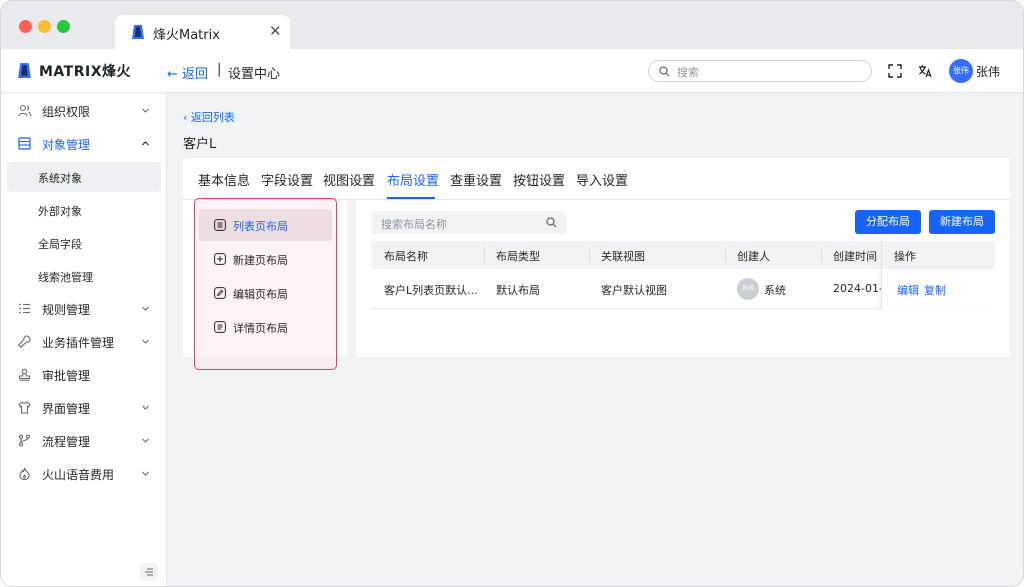 This screenshot has width=1024, height=587. I want to click on column-header-linked-view: 关联视图, so click(623, 256).